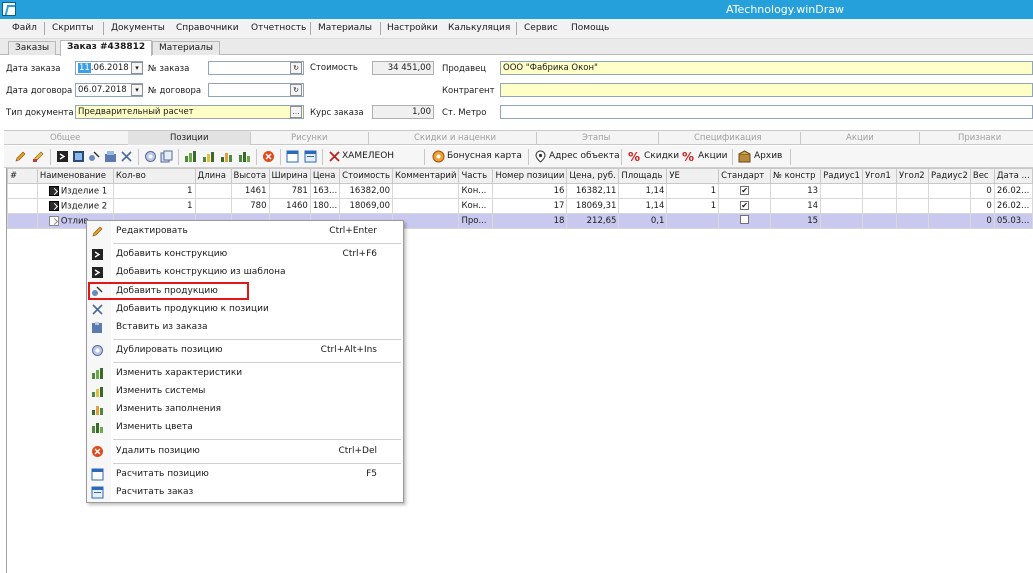 The height and width of the screenshot is (573, 1033). Describe the element at coordinates (137, 68) in the screenshot. I see `order-date-dropdown-button: ▾` at that location.